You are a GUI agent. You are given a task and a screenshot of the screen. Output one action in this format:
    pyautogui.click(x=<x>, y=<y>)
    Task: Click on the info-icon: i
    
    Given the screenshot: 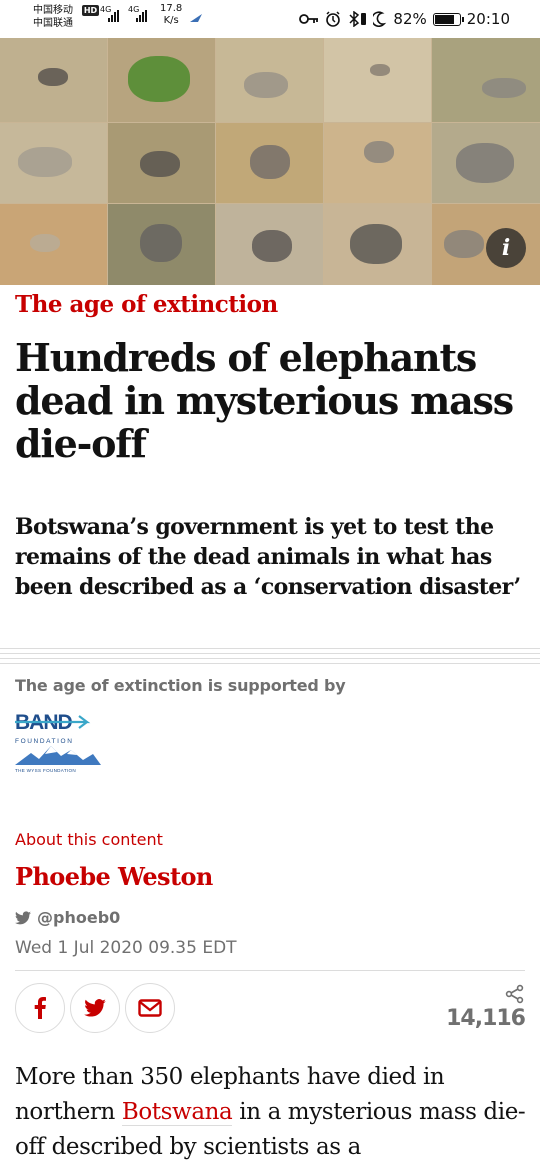 What is the action you would take?
    pyautogui.click(x=506, y=248)
    